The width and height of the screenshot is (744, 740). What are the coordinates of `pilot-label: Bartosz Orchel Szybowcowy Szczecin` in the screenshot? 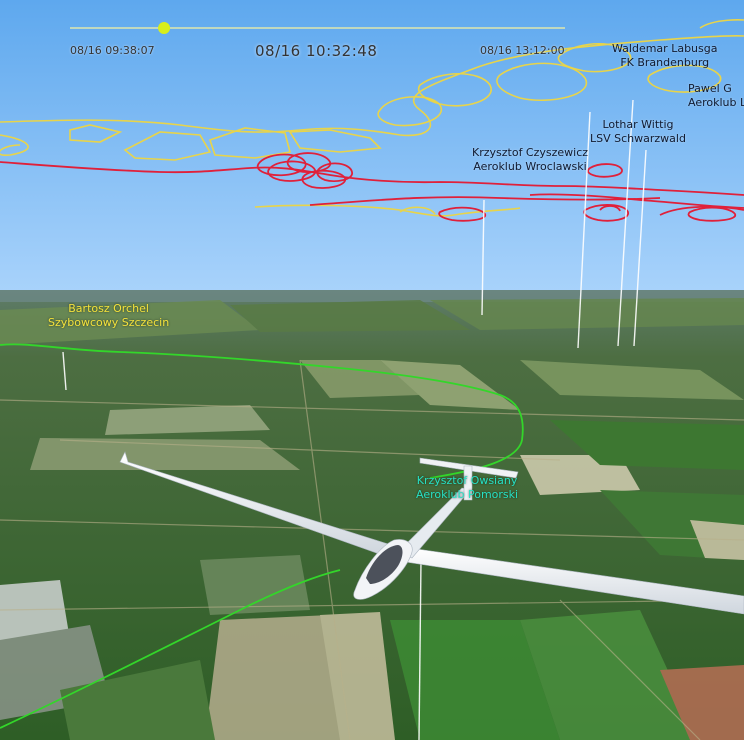 It's located at (108, 316).